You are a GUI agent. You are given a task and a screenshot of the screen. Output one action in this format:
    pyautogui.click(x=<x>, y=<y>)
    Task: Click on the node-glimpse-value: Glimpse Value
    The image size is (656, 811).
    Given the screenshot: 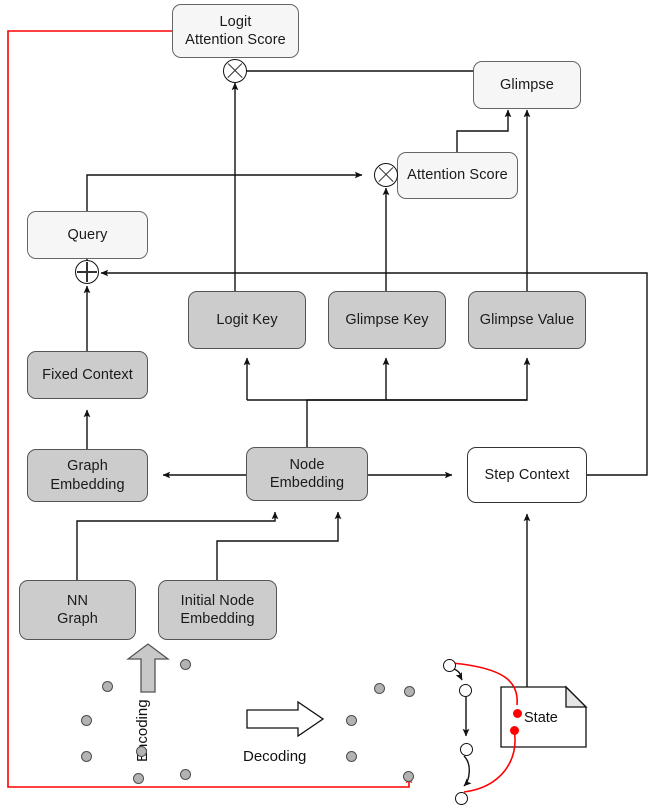 What is the action you would take?
    pyautogui.click(x=527, y=320)
    